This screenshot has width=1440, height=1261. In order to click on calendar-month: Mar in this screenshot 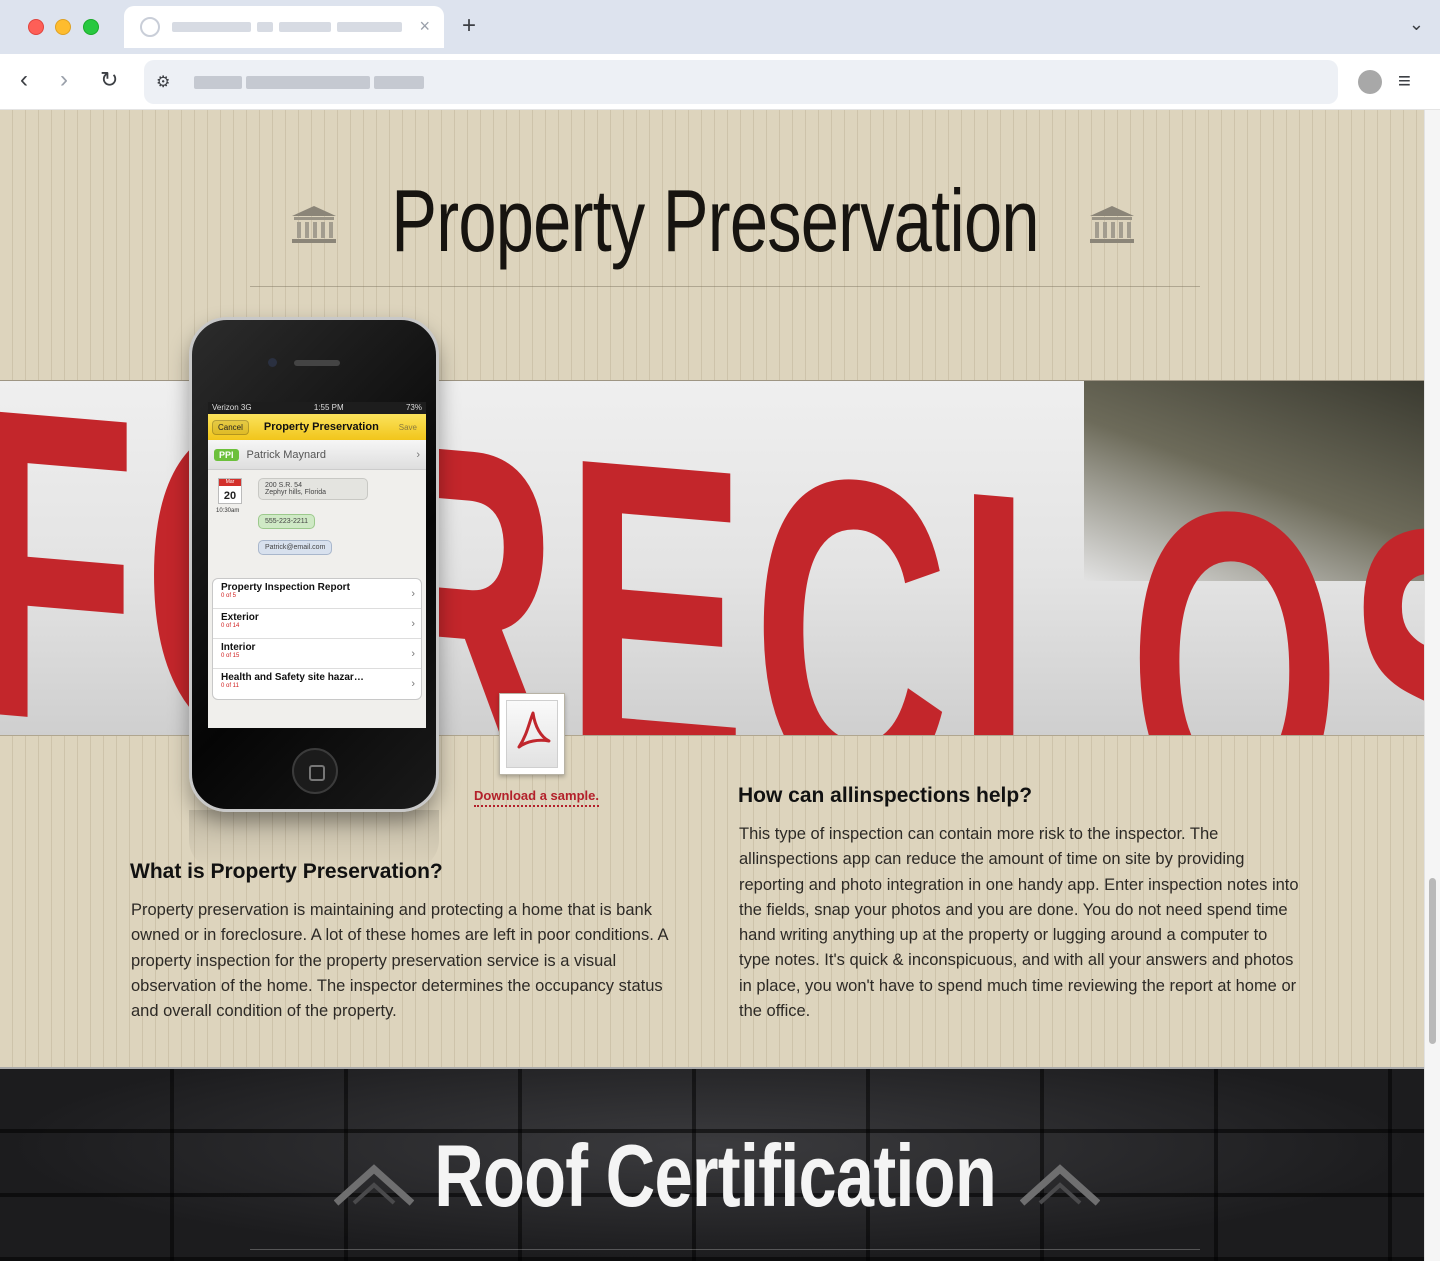, I will do `click(230, 482)`.